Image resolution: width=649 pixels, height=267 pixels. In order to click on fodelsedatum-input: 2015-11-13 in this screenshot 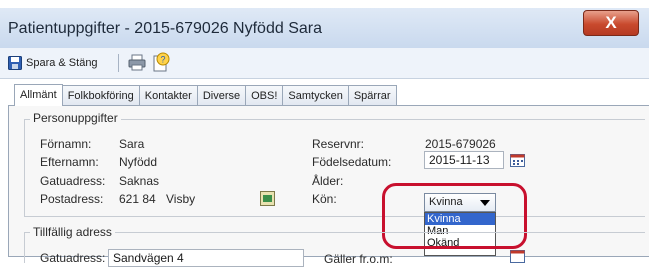, I will do `click(464, 160)`.